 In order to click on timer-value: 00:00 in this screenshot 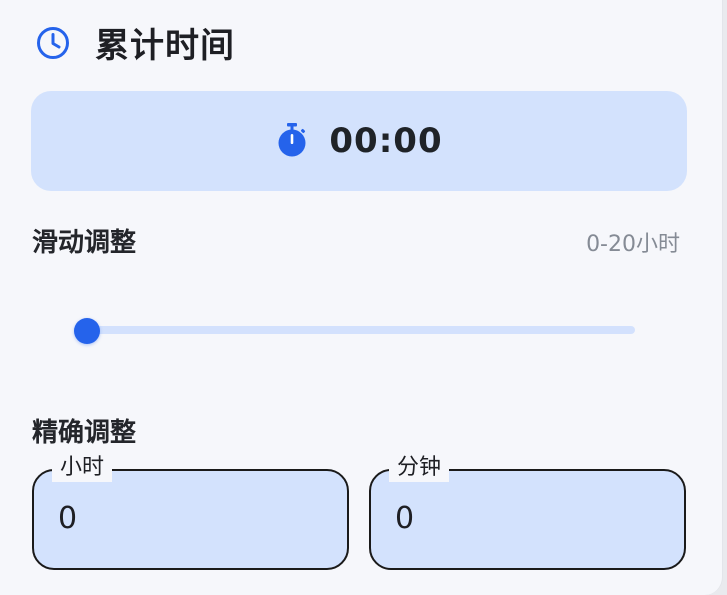, I will do `click(386, 141)`.